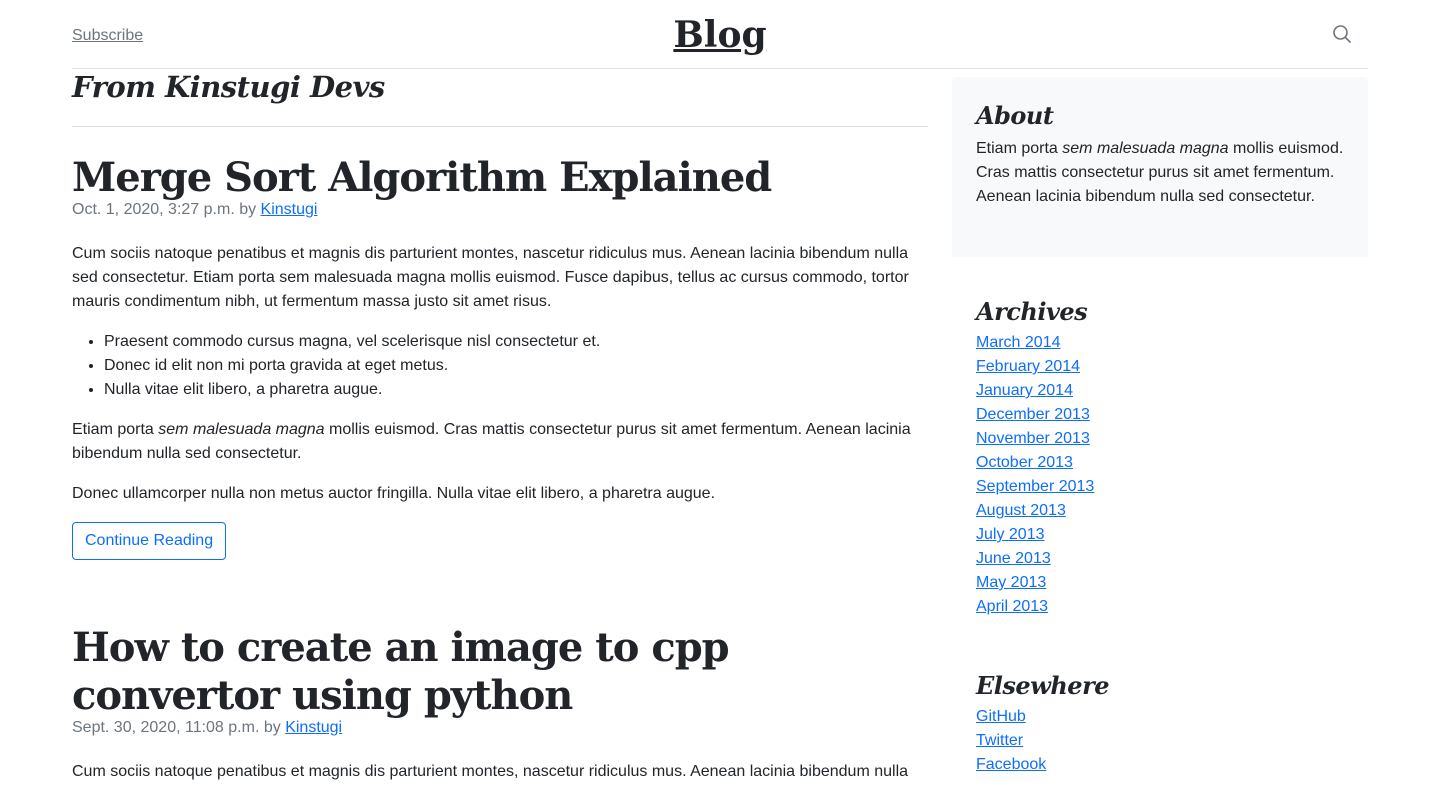 The image size is (1440, 789). I want to click on twitter-link: Twitter, so click(999, 740).